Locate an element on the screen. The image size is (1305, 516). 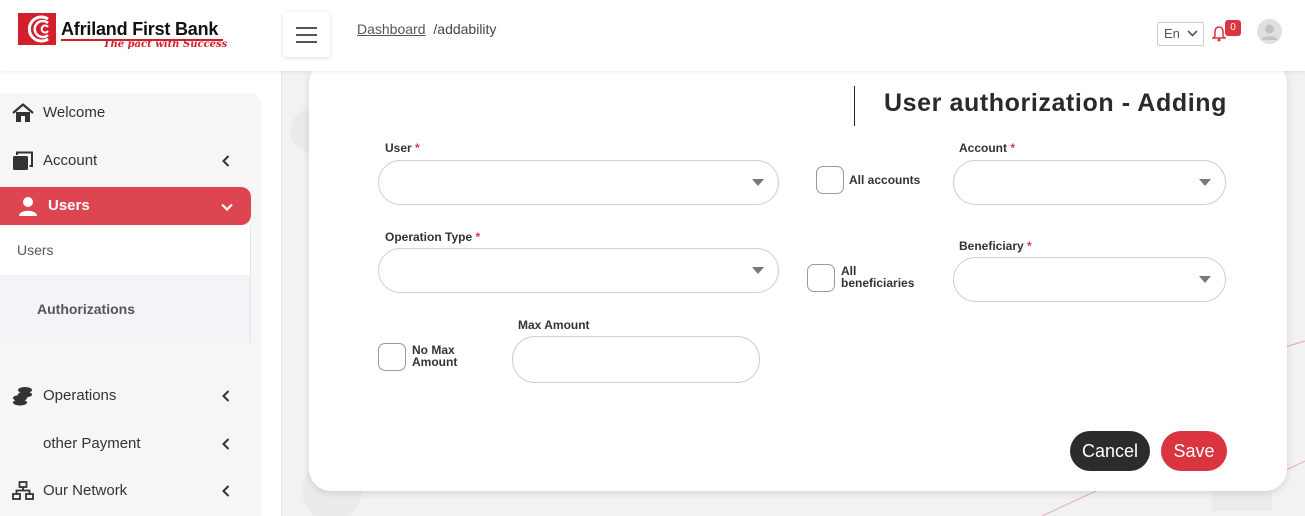
sidebar-item-users: Users is located at coordinates (125, 206).